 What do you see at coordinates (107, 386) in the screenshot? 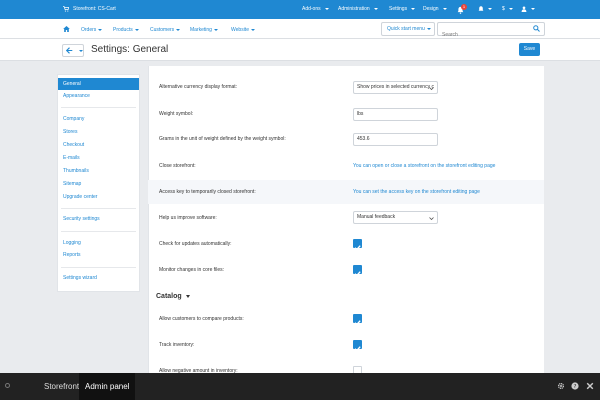
I see `admin-panel-tab: Admin panel` at bounding box center [107, 386].